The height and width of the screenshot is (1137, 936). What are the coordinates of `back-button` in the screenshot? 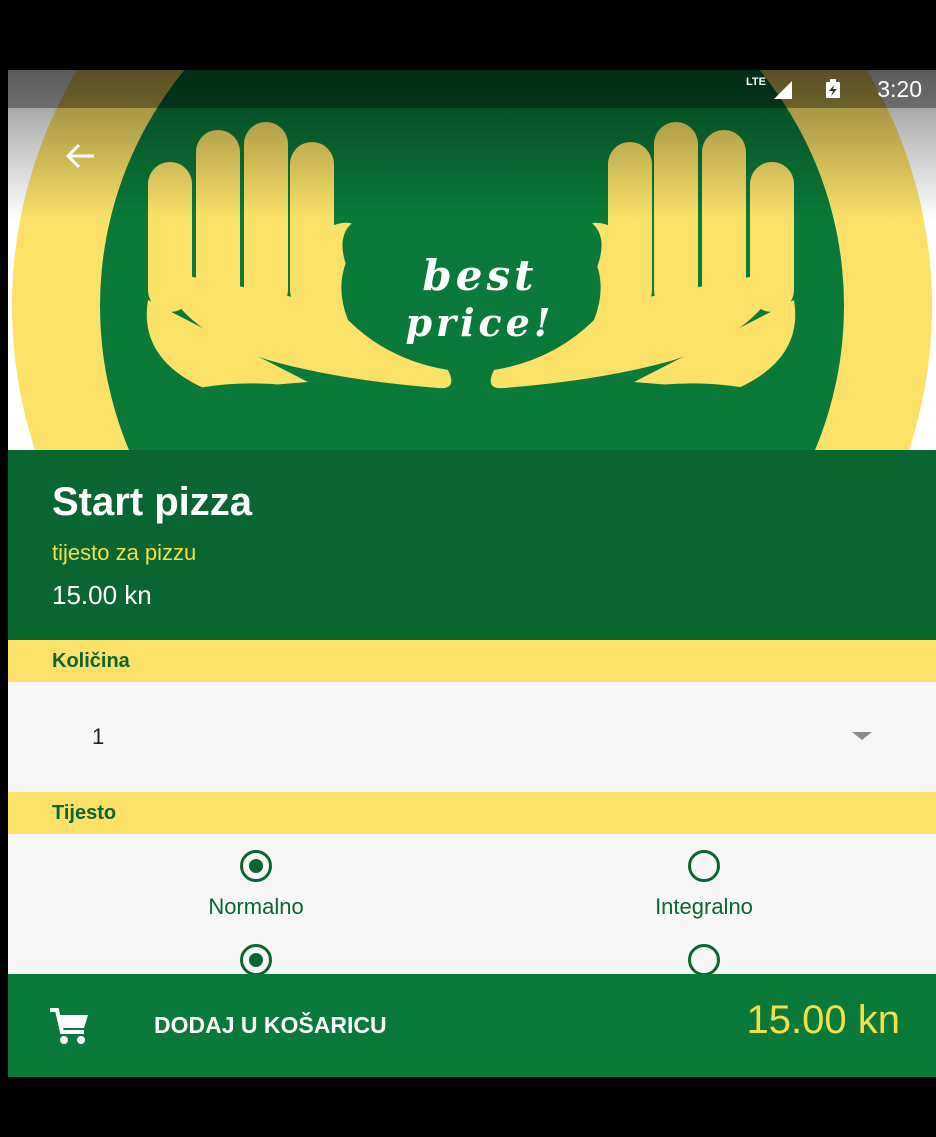 It's located at (80, 156).